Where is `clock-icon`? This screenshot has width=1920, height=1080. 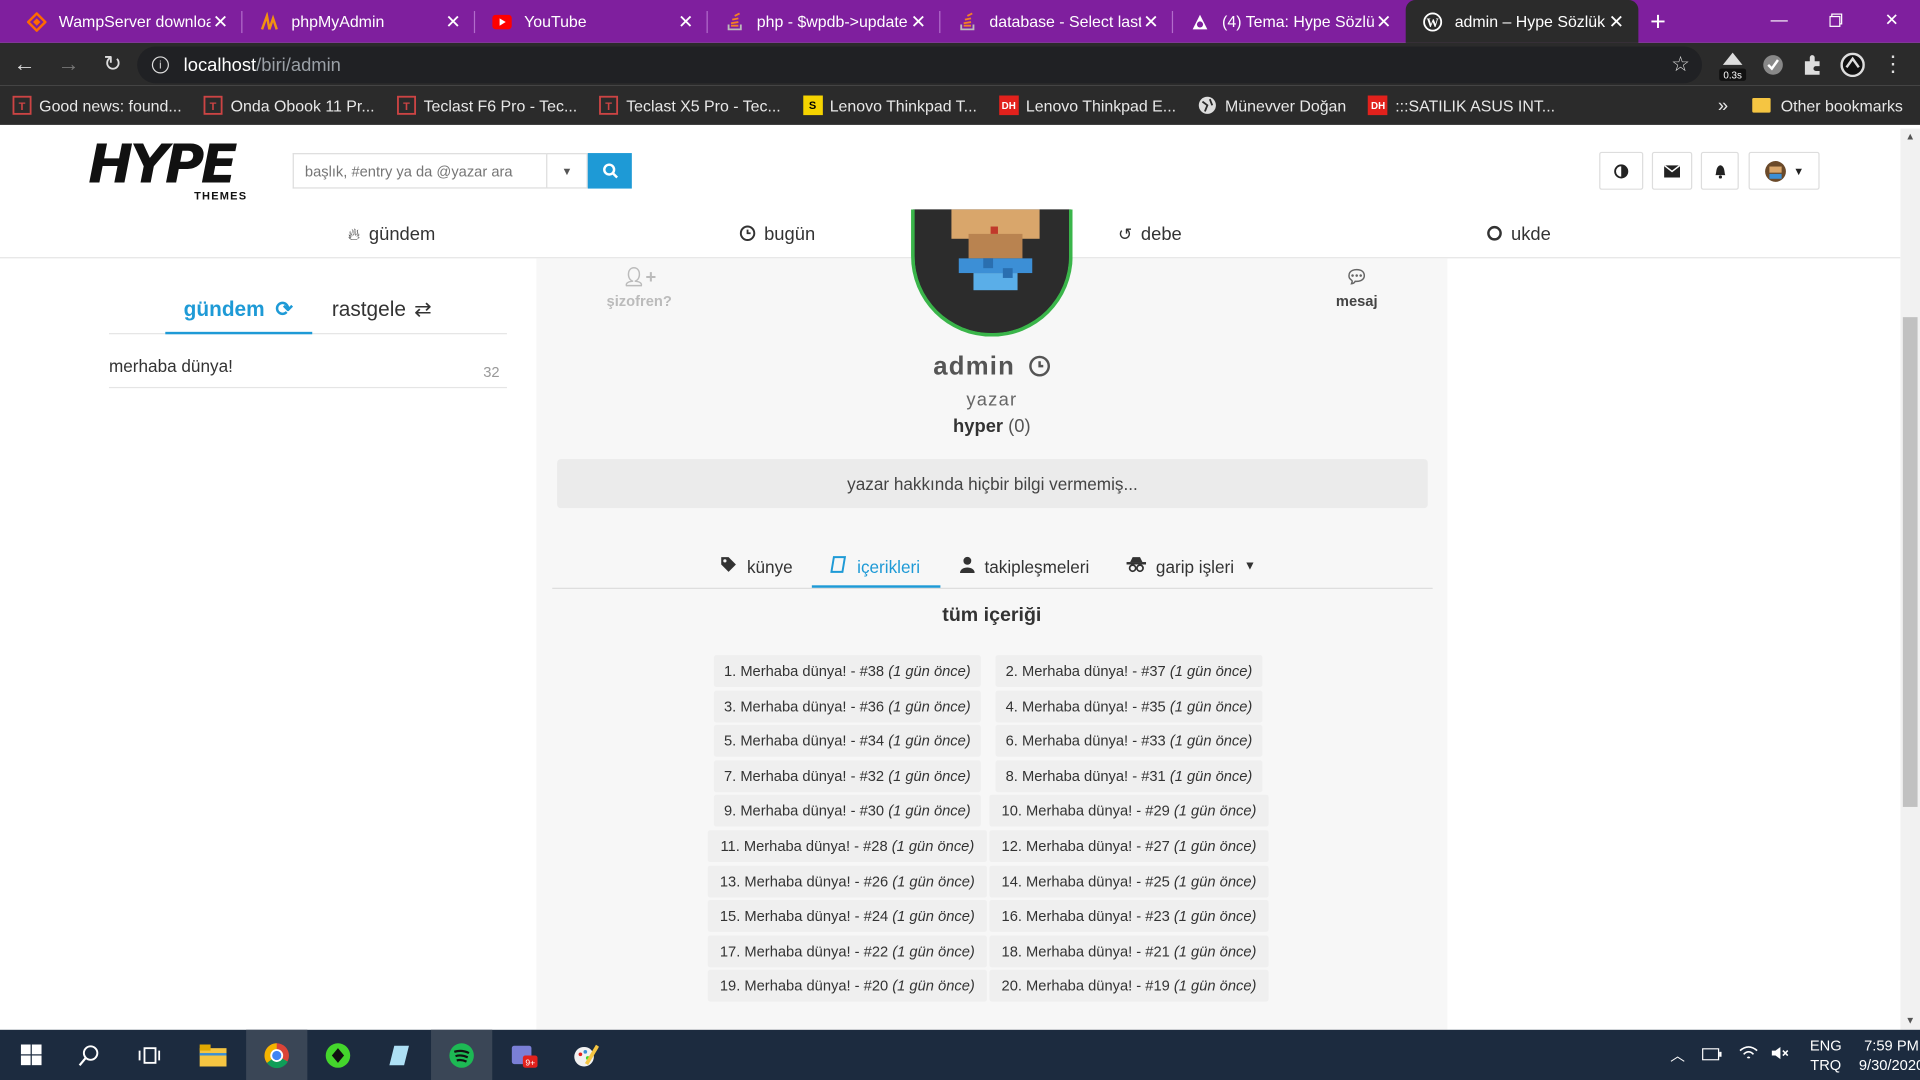 clock-icon is located at coordinates (1039, 367).